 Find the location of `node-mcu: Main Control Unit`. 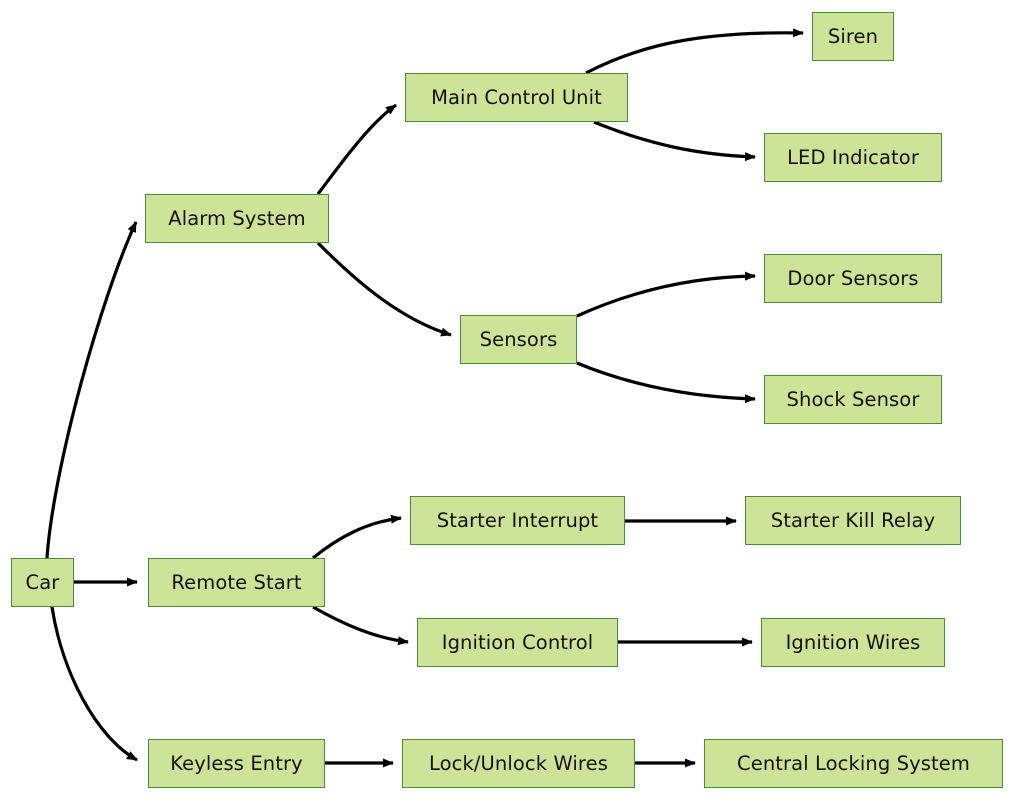

node-mcu: Main Control Unit is located at coordinates (516, 97).